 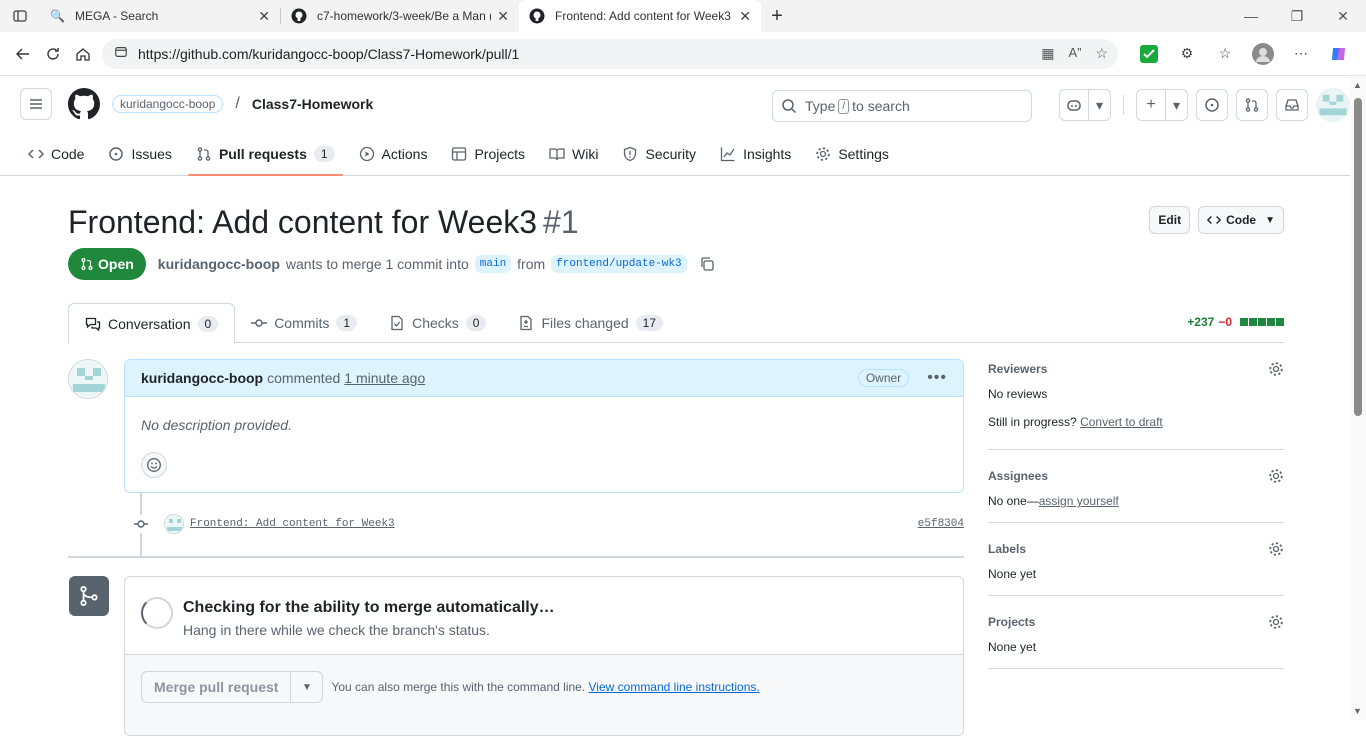 What do you see at coordinates (863, 154) in the screenshot?
I see `tab-label: Settings` at bounding box center [863, 154].